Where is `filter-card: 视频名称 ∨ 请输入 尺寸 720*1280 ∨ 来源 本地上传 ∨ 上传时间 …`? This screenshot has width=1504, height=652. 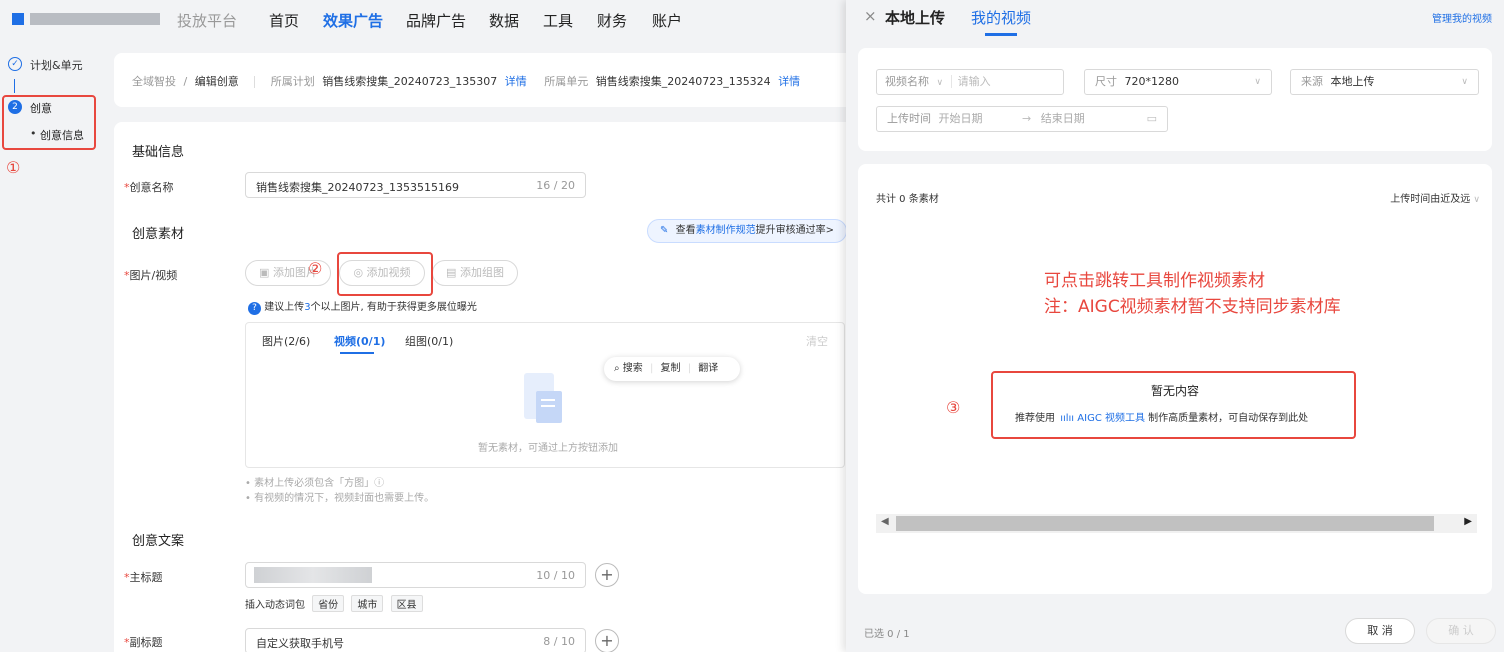
filter-card: 视频名称 ∨ 请输入 尺寸 720*1280 ∨ 来源 本地上传 ∨ 上传时间 … is located at coordinates (1175, 99).